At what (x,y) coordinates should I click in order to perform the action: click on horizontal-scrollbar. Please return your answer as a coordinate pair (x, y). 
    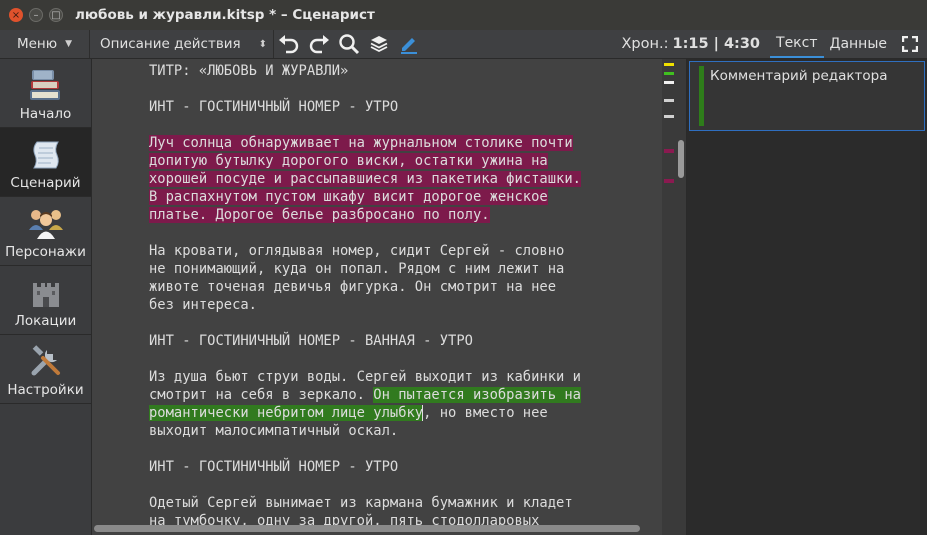
    Looking at the image, I should click on (377, 528).